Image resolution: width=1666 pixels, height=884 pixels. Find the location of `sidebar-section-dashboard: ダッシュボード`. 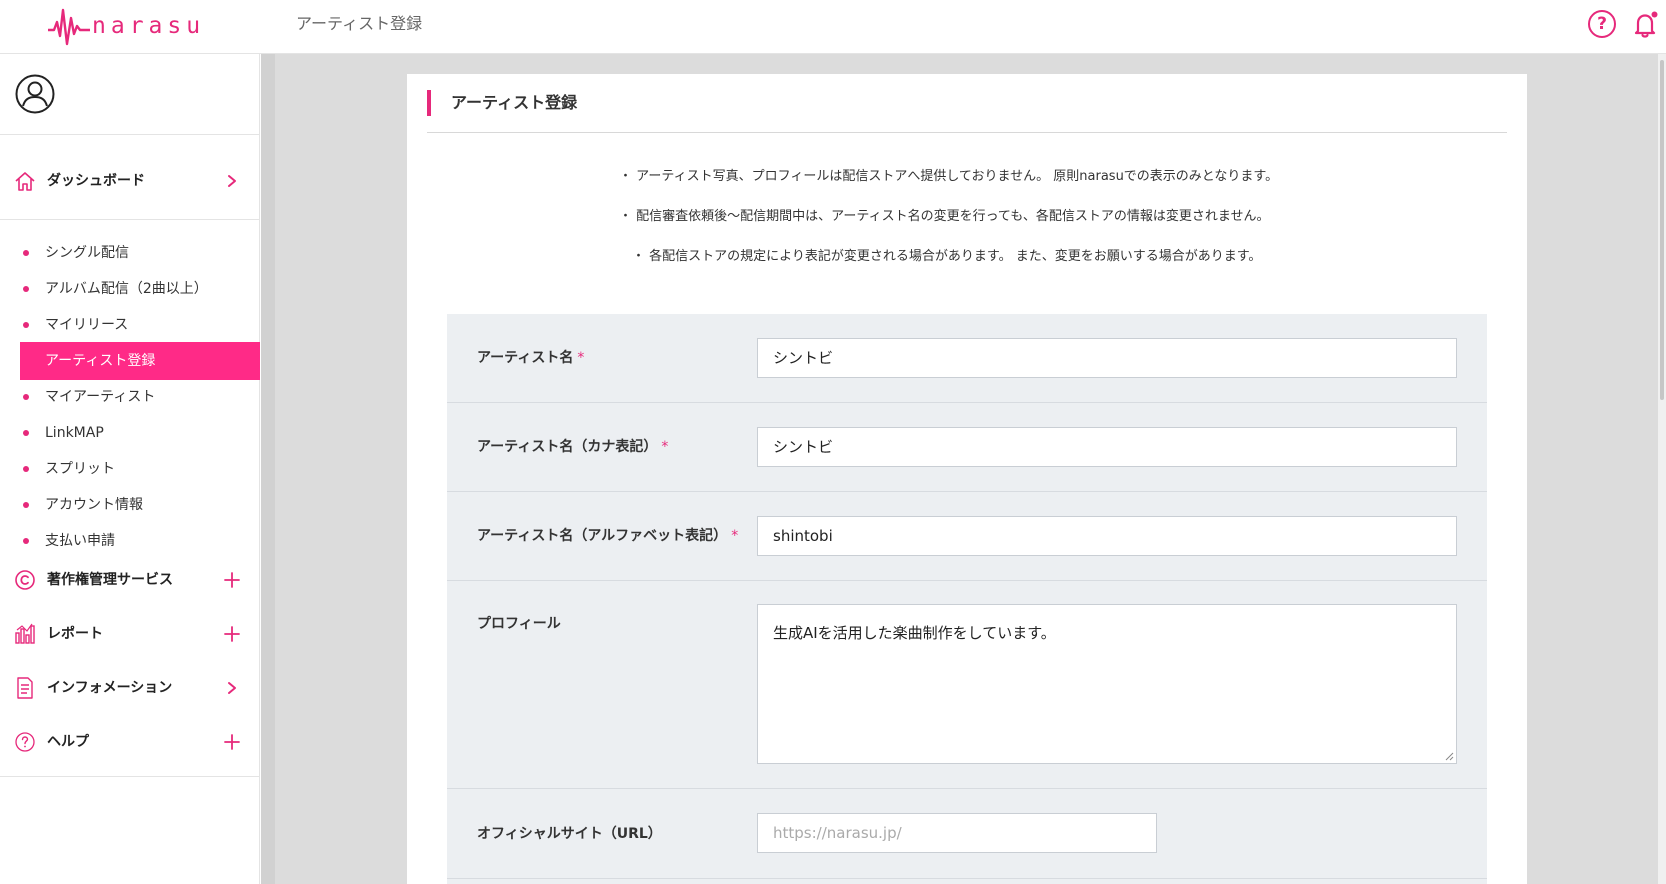

sidebar-section-dashboard: ダッシュボード is located at coordinates (130, 181).